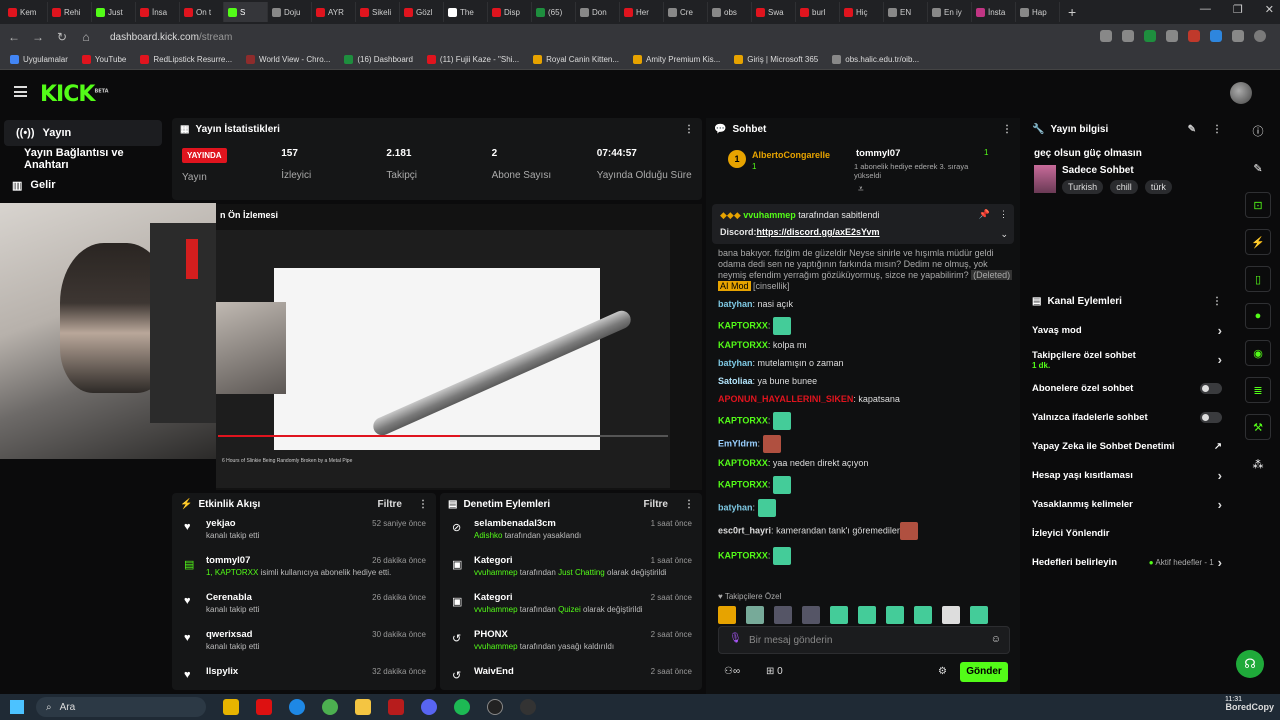 Image resolution: width=1280 pixels, height=720 pixels. I want to click on info-icon: ⓘ, so click(1258, 131).